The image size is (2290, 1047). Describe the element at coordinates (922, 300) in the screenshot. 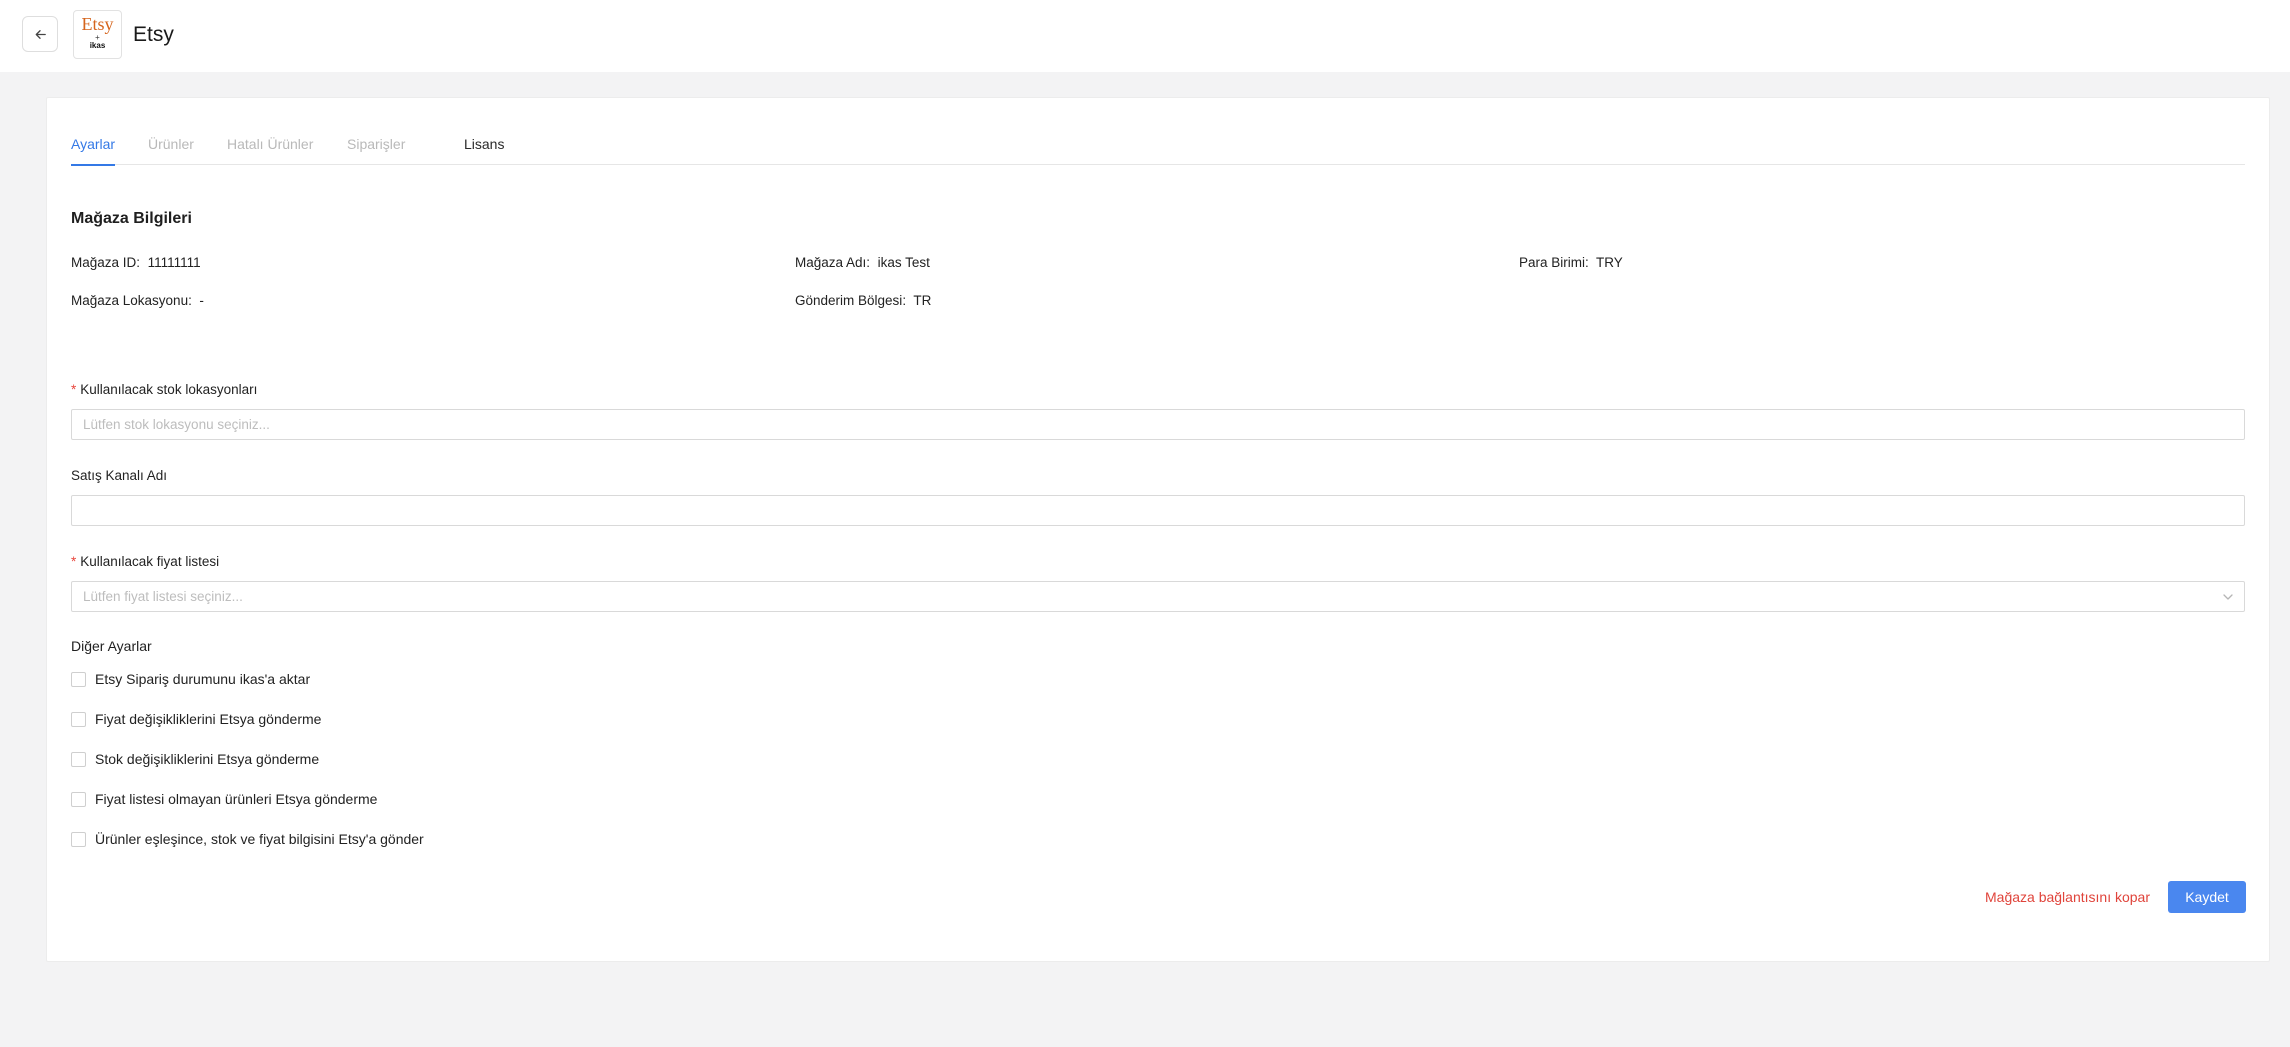

I see `shipping-region-value: TR` at that location.